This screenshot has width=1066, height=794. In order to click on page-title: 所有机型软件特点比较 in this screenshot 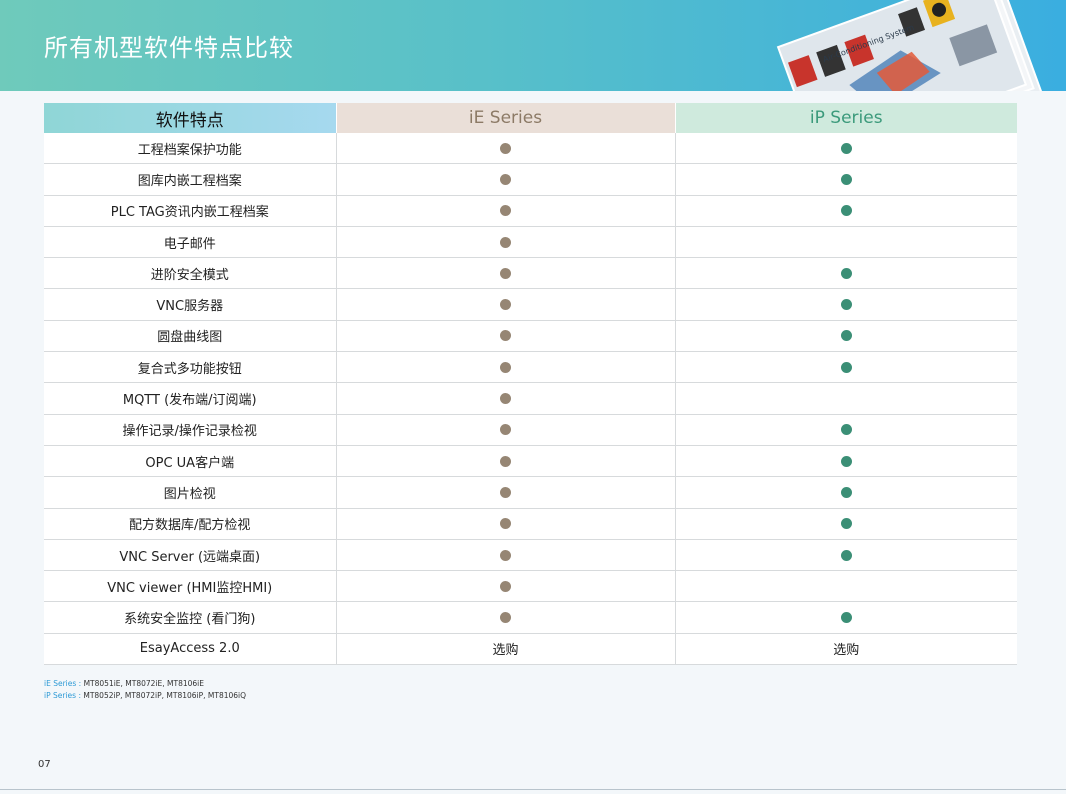, I will do `click(169, 48)`.